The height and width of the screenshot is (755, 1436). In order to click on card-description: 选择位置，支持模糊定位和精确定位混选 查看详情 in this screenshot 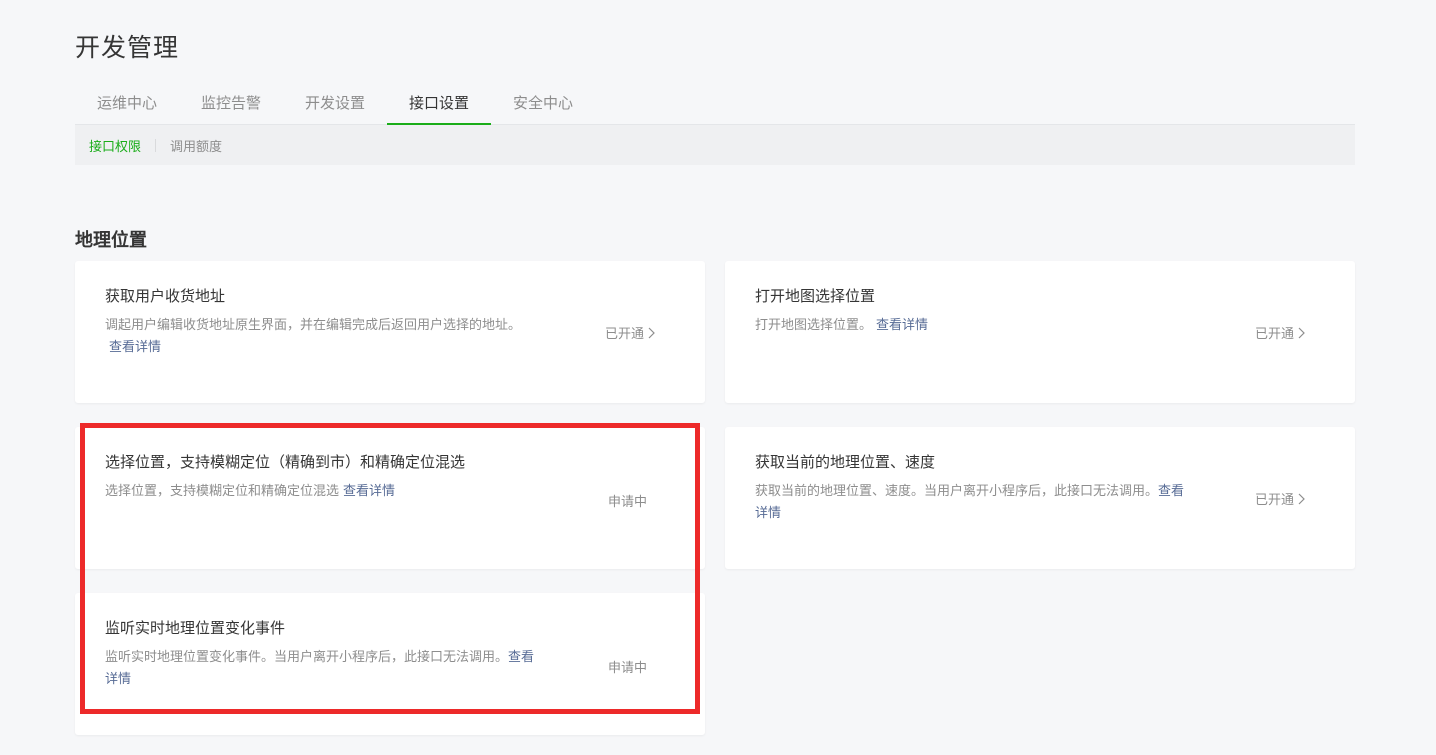, I will do `click(325, 492)`.